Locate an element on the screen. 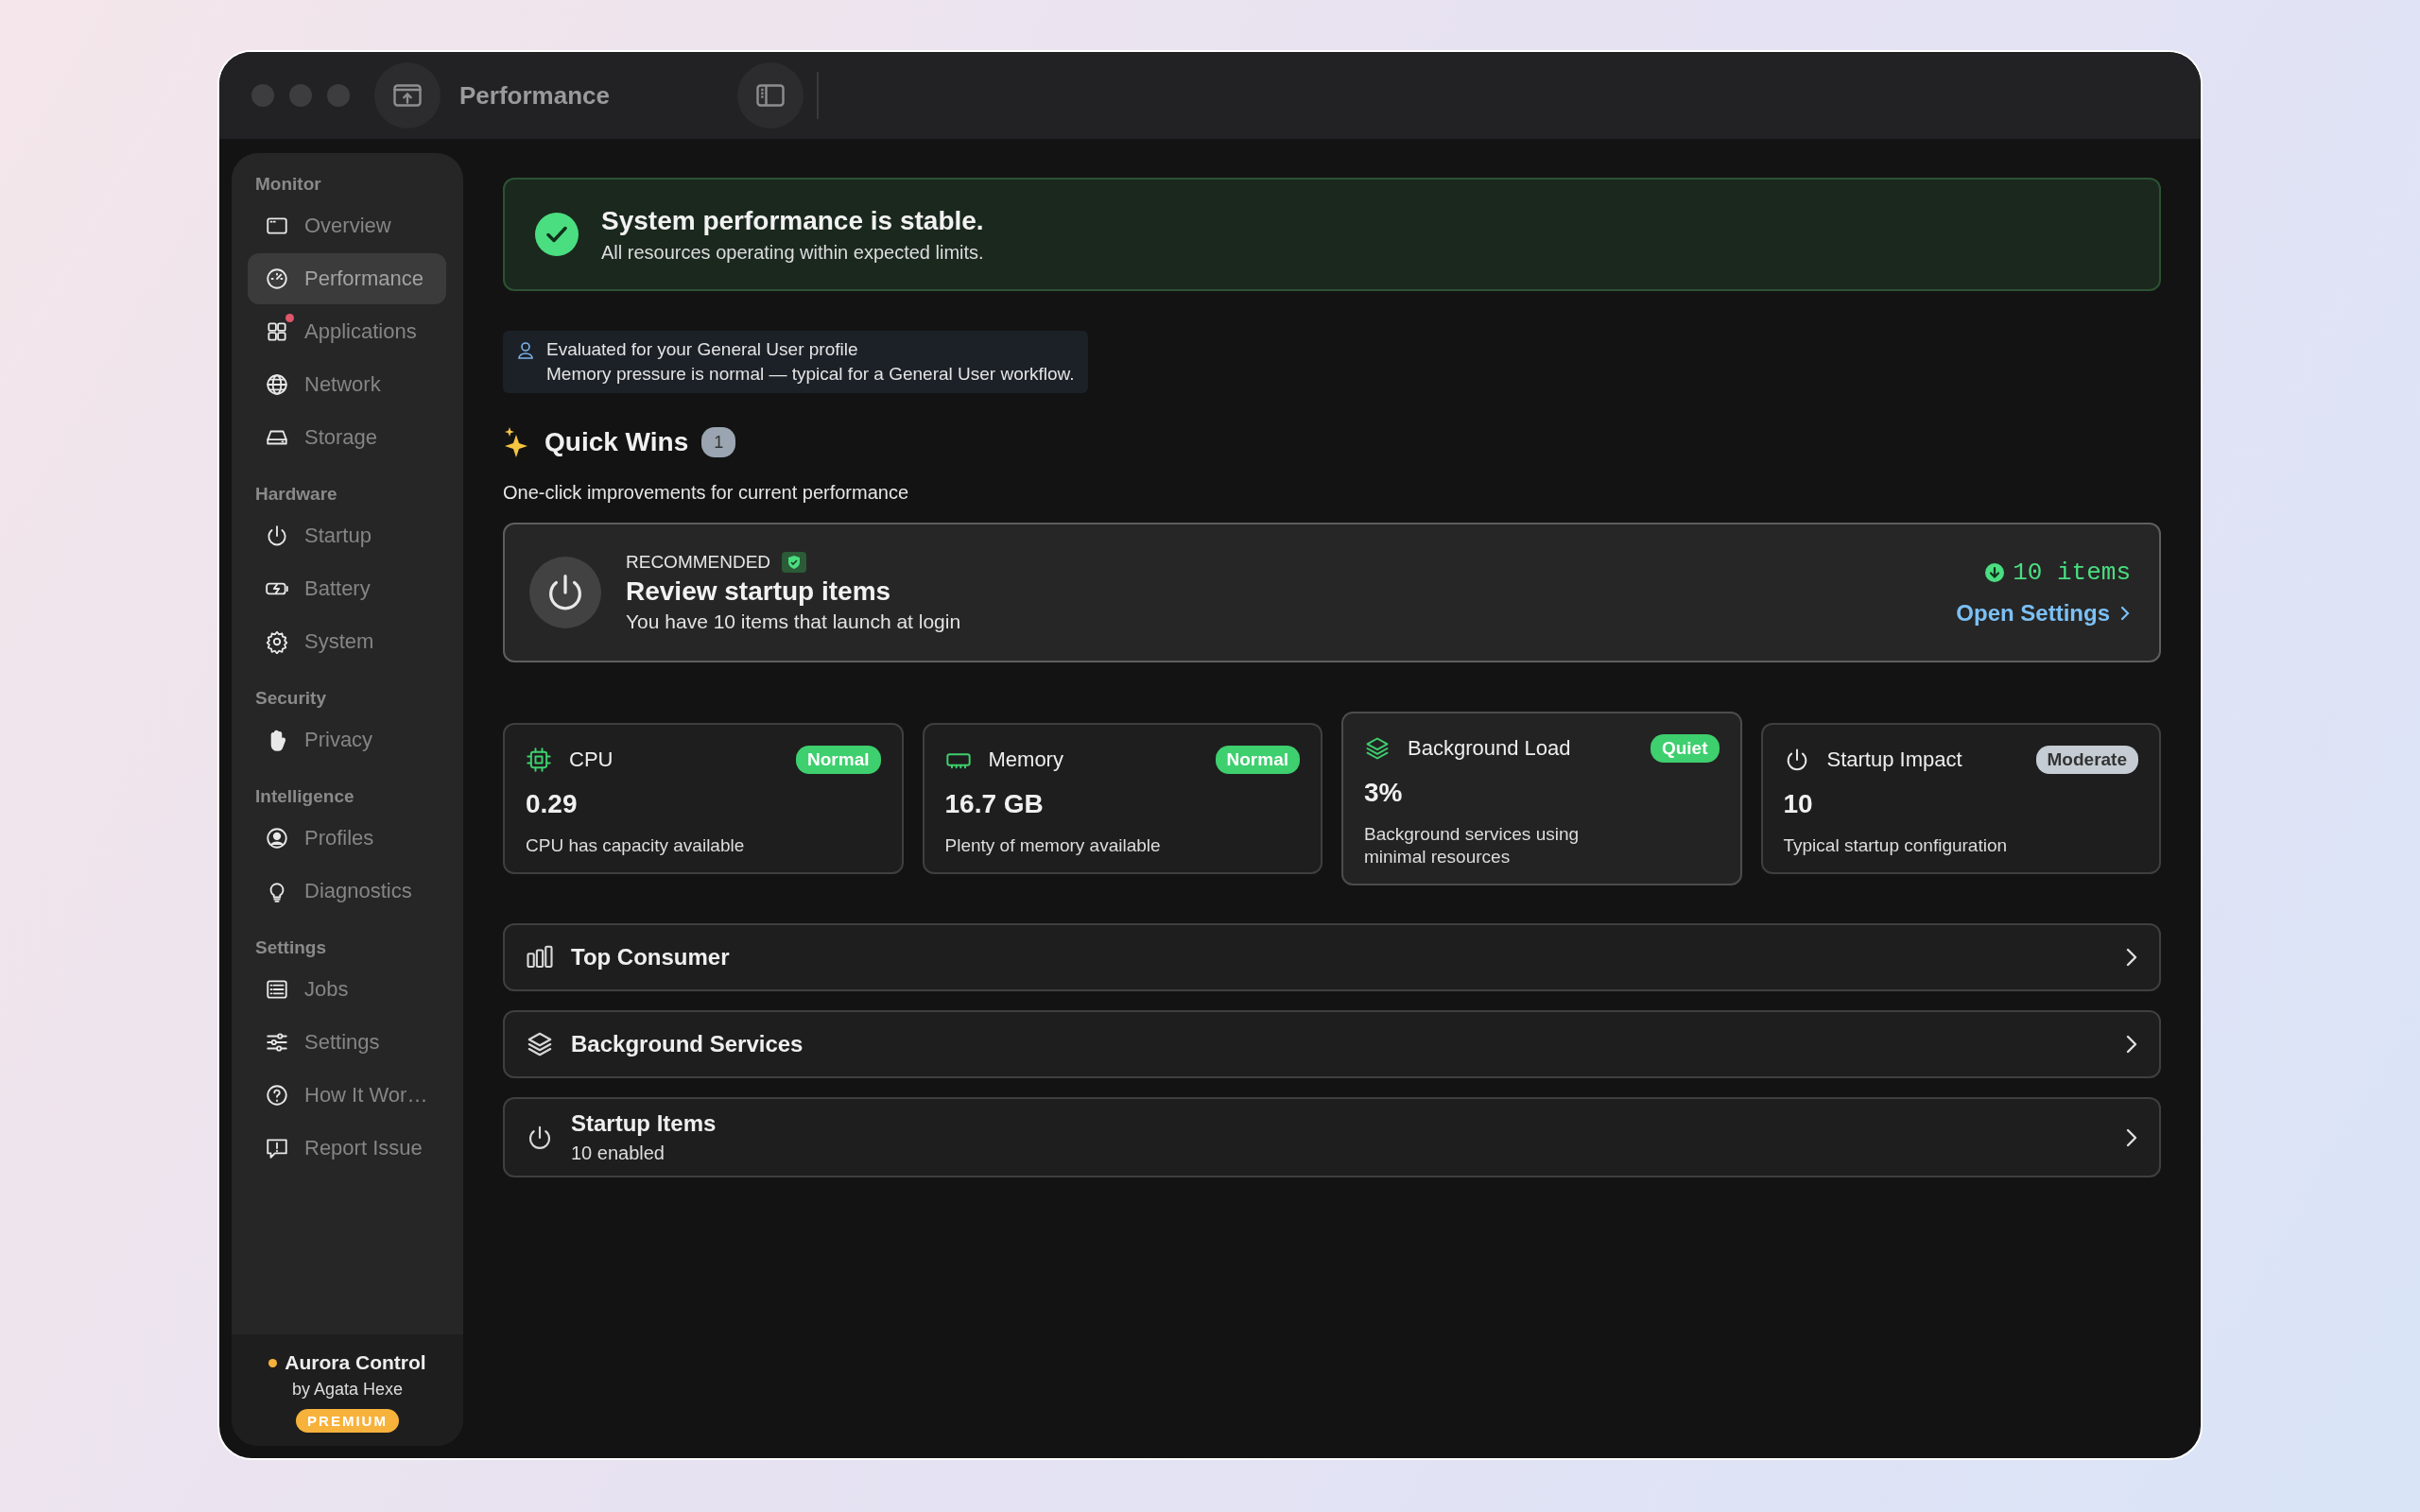 The height and width of the screenshot is (1512, 2420). sidebar-item: Storage is located at coordinates (347, 437).